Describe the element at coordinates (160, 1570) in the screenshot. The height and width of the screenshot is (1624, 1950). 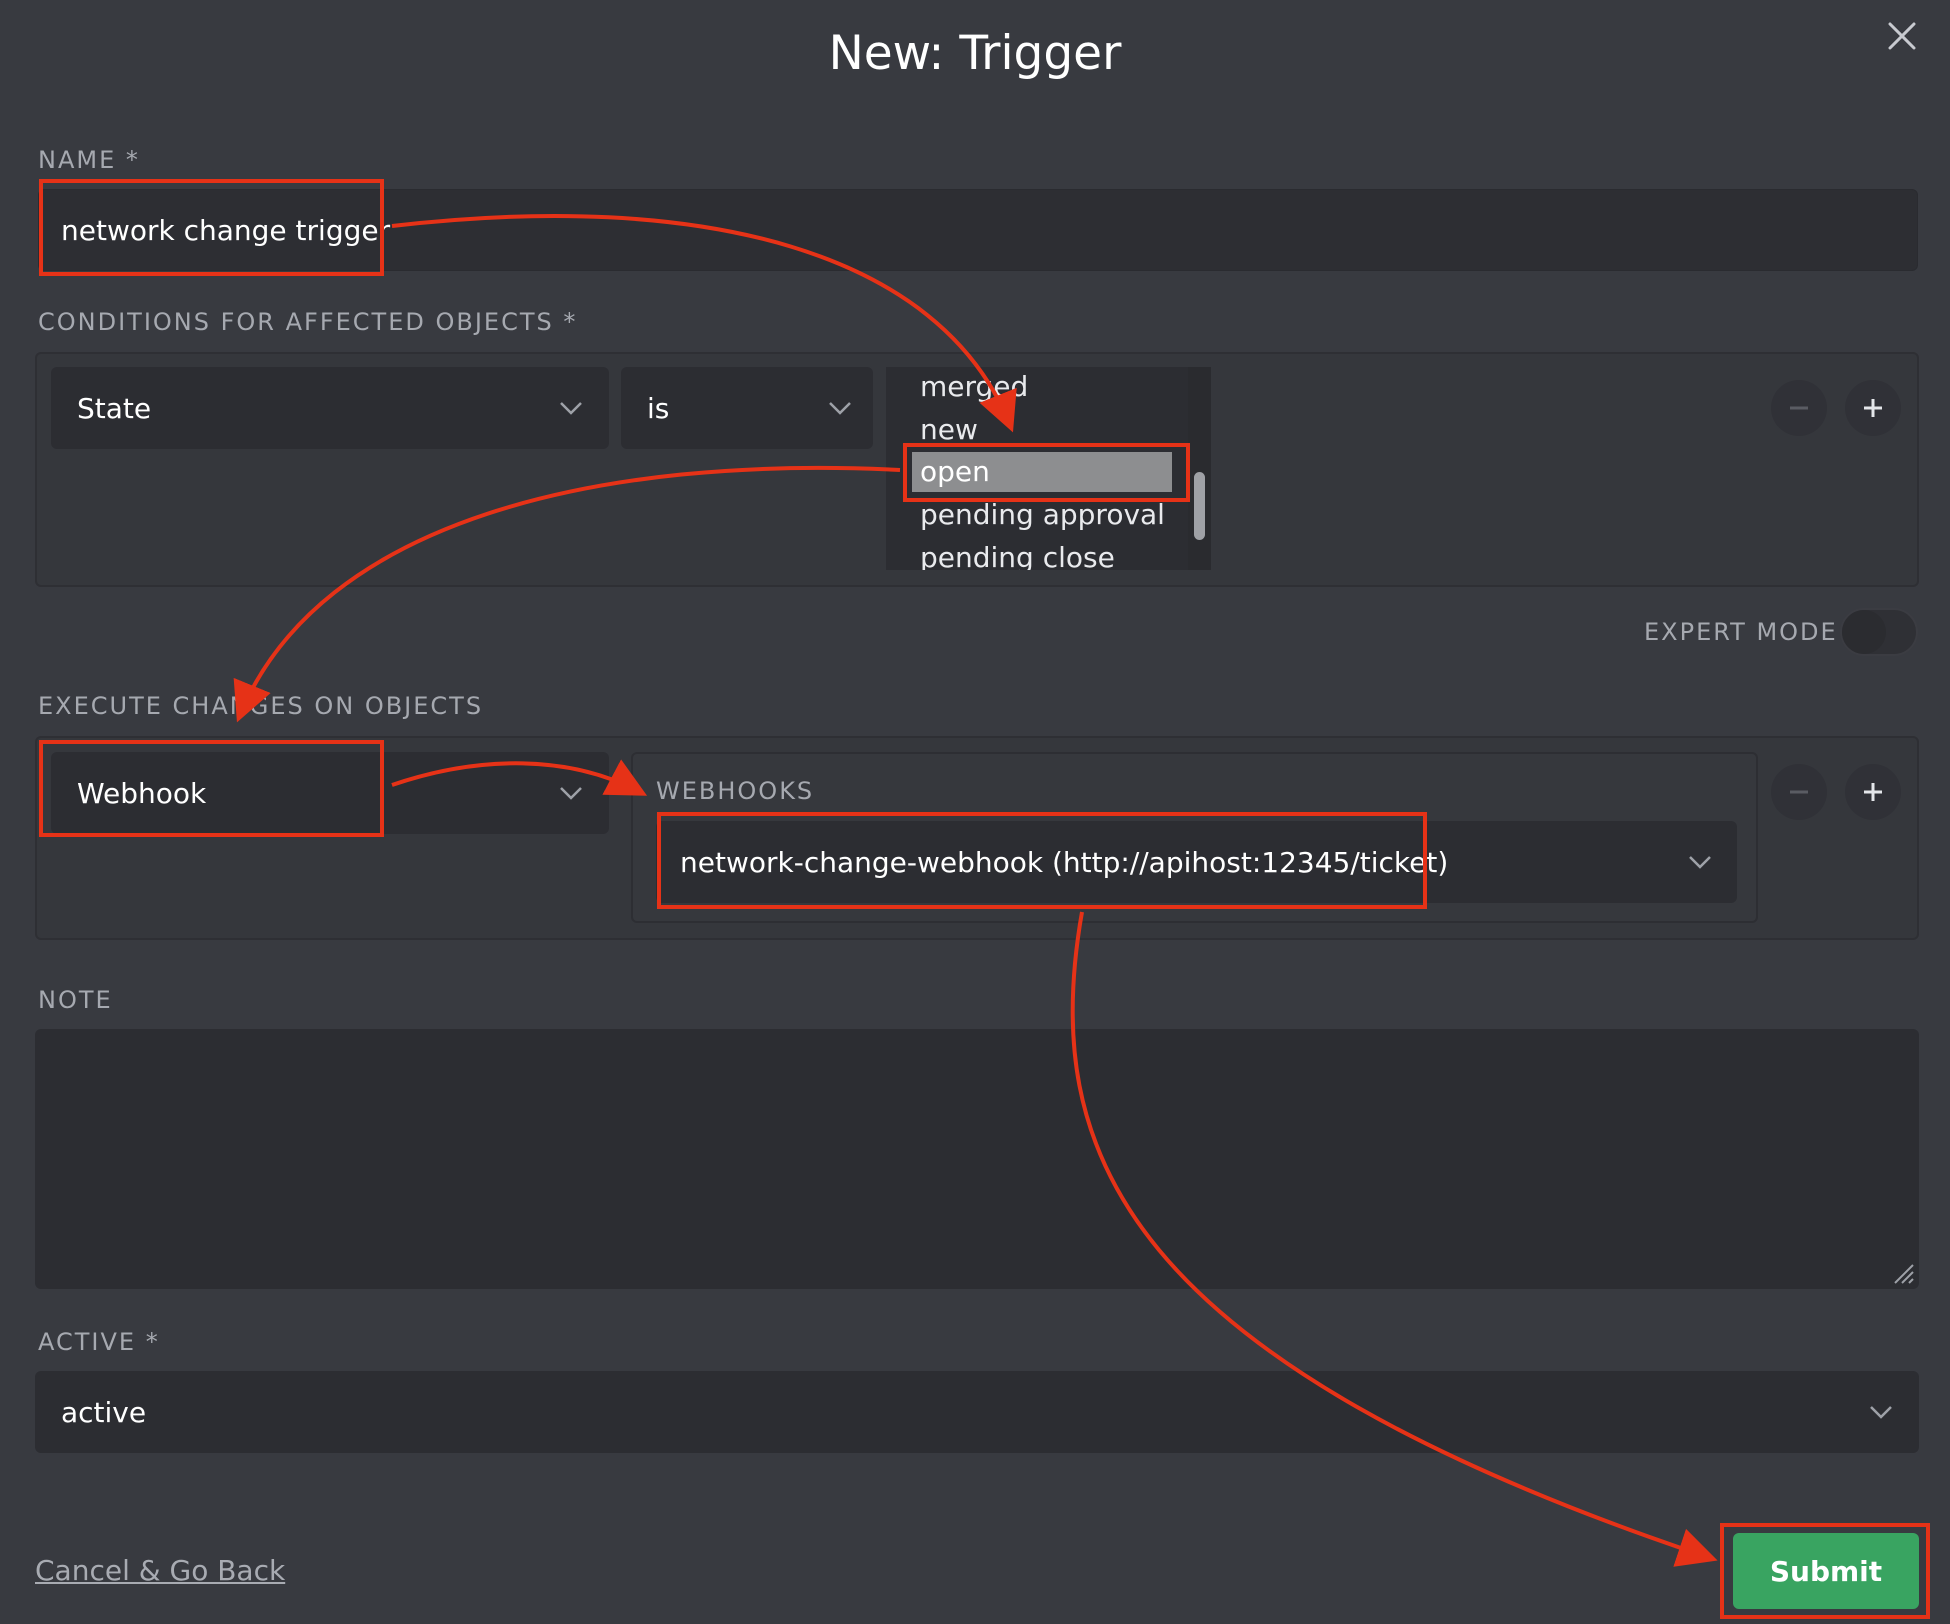
I see `cancel-link: Cancel & Go Back` at that location.